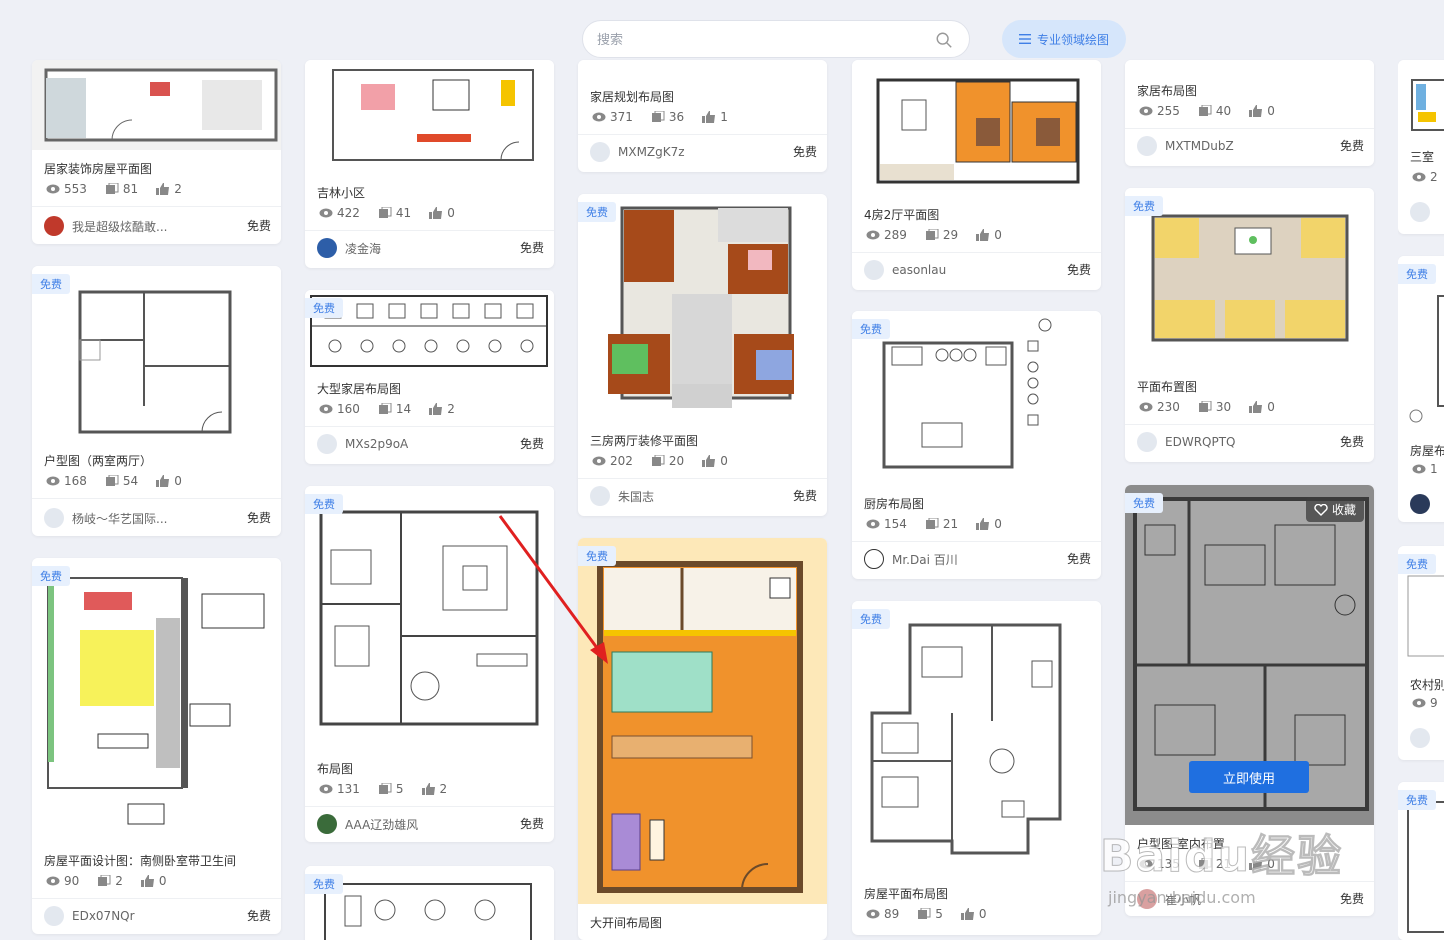  Describe the element at coordinates (1186, 442) in the screenshot. I see `card-author: EDWRQPTQ` at that location.